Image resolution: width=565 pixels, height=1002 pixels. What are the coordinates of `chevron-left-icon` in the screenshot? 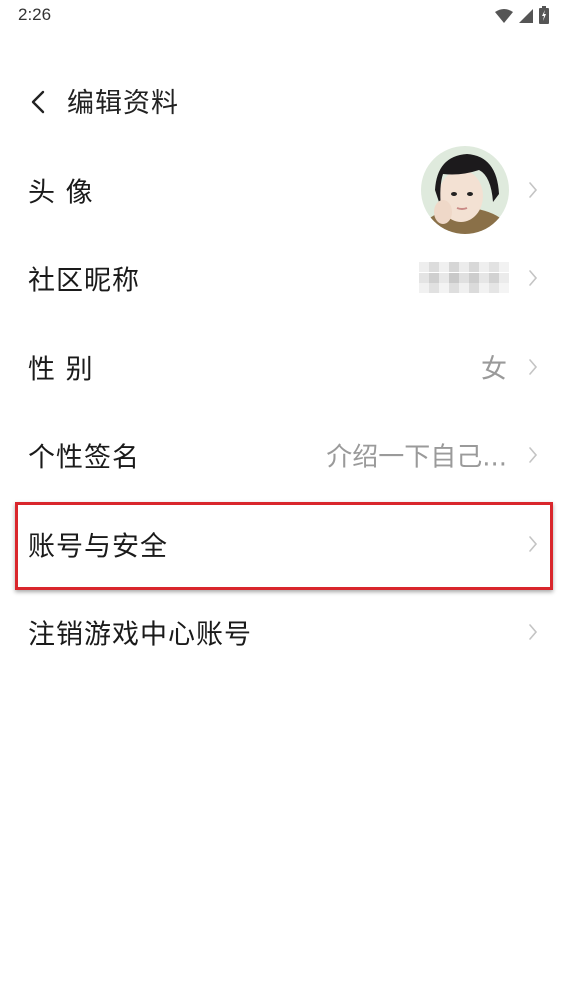 It's located at (38, 104).